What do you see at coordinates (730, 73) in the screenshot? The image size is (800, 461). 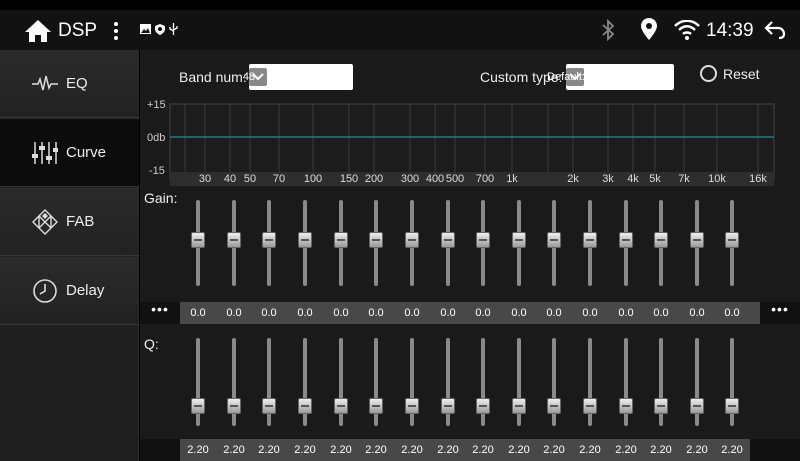 I see `reset-button: Reset` at bounding box center [730, 73].